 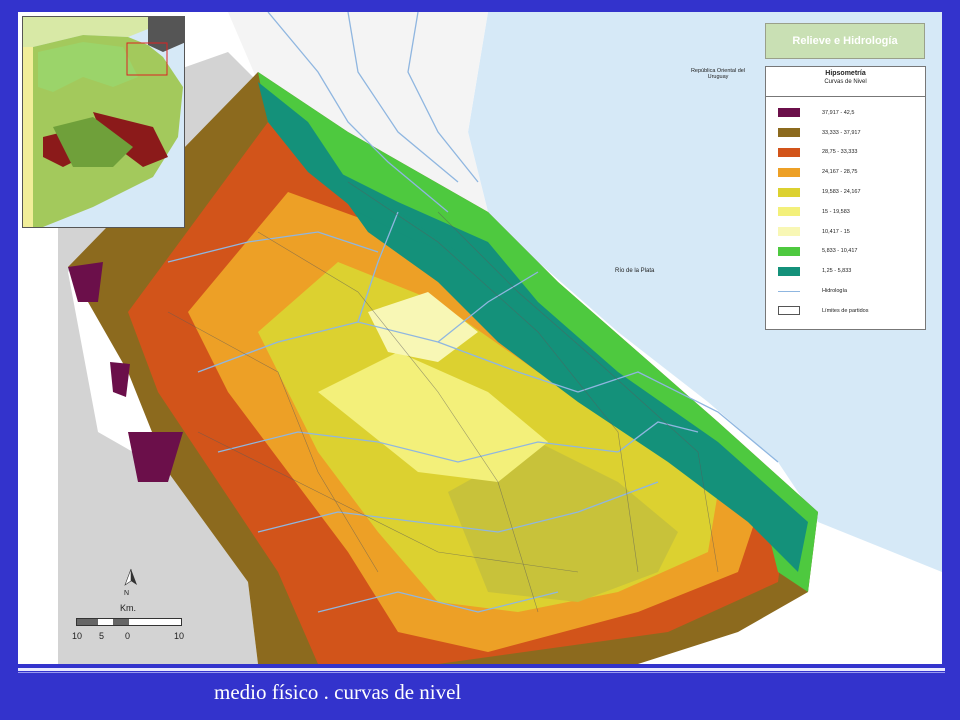 What do you see at coordinates (838, 112) in the screenshot?
I see `legend-label: 37,917 - 42,5` at bounding box center [838, 112].